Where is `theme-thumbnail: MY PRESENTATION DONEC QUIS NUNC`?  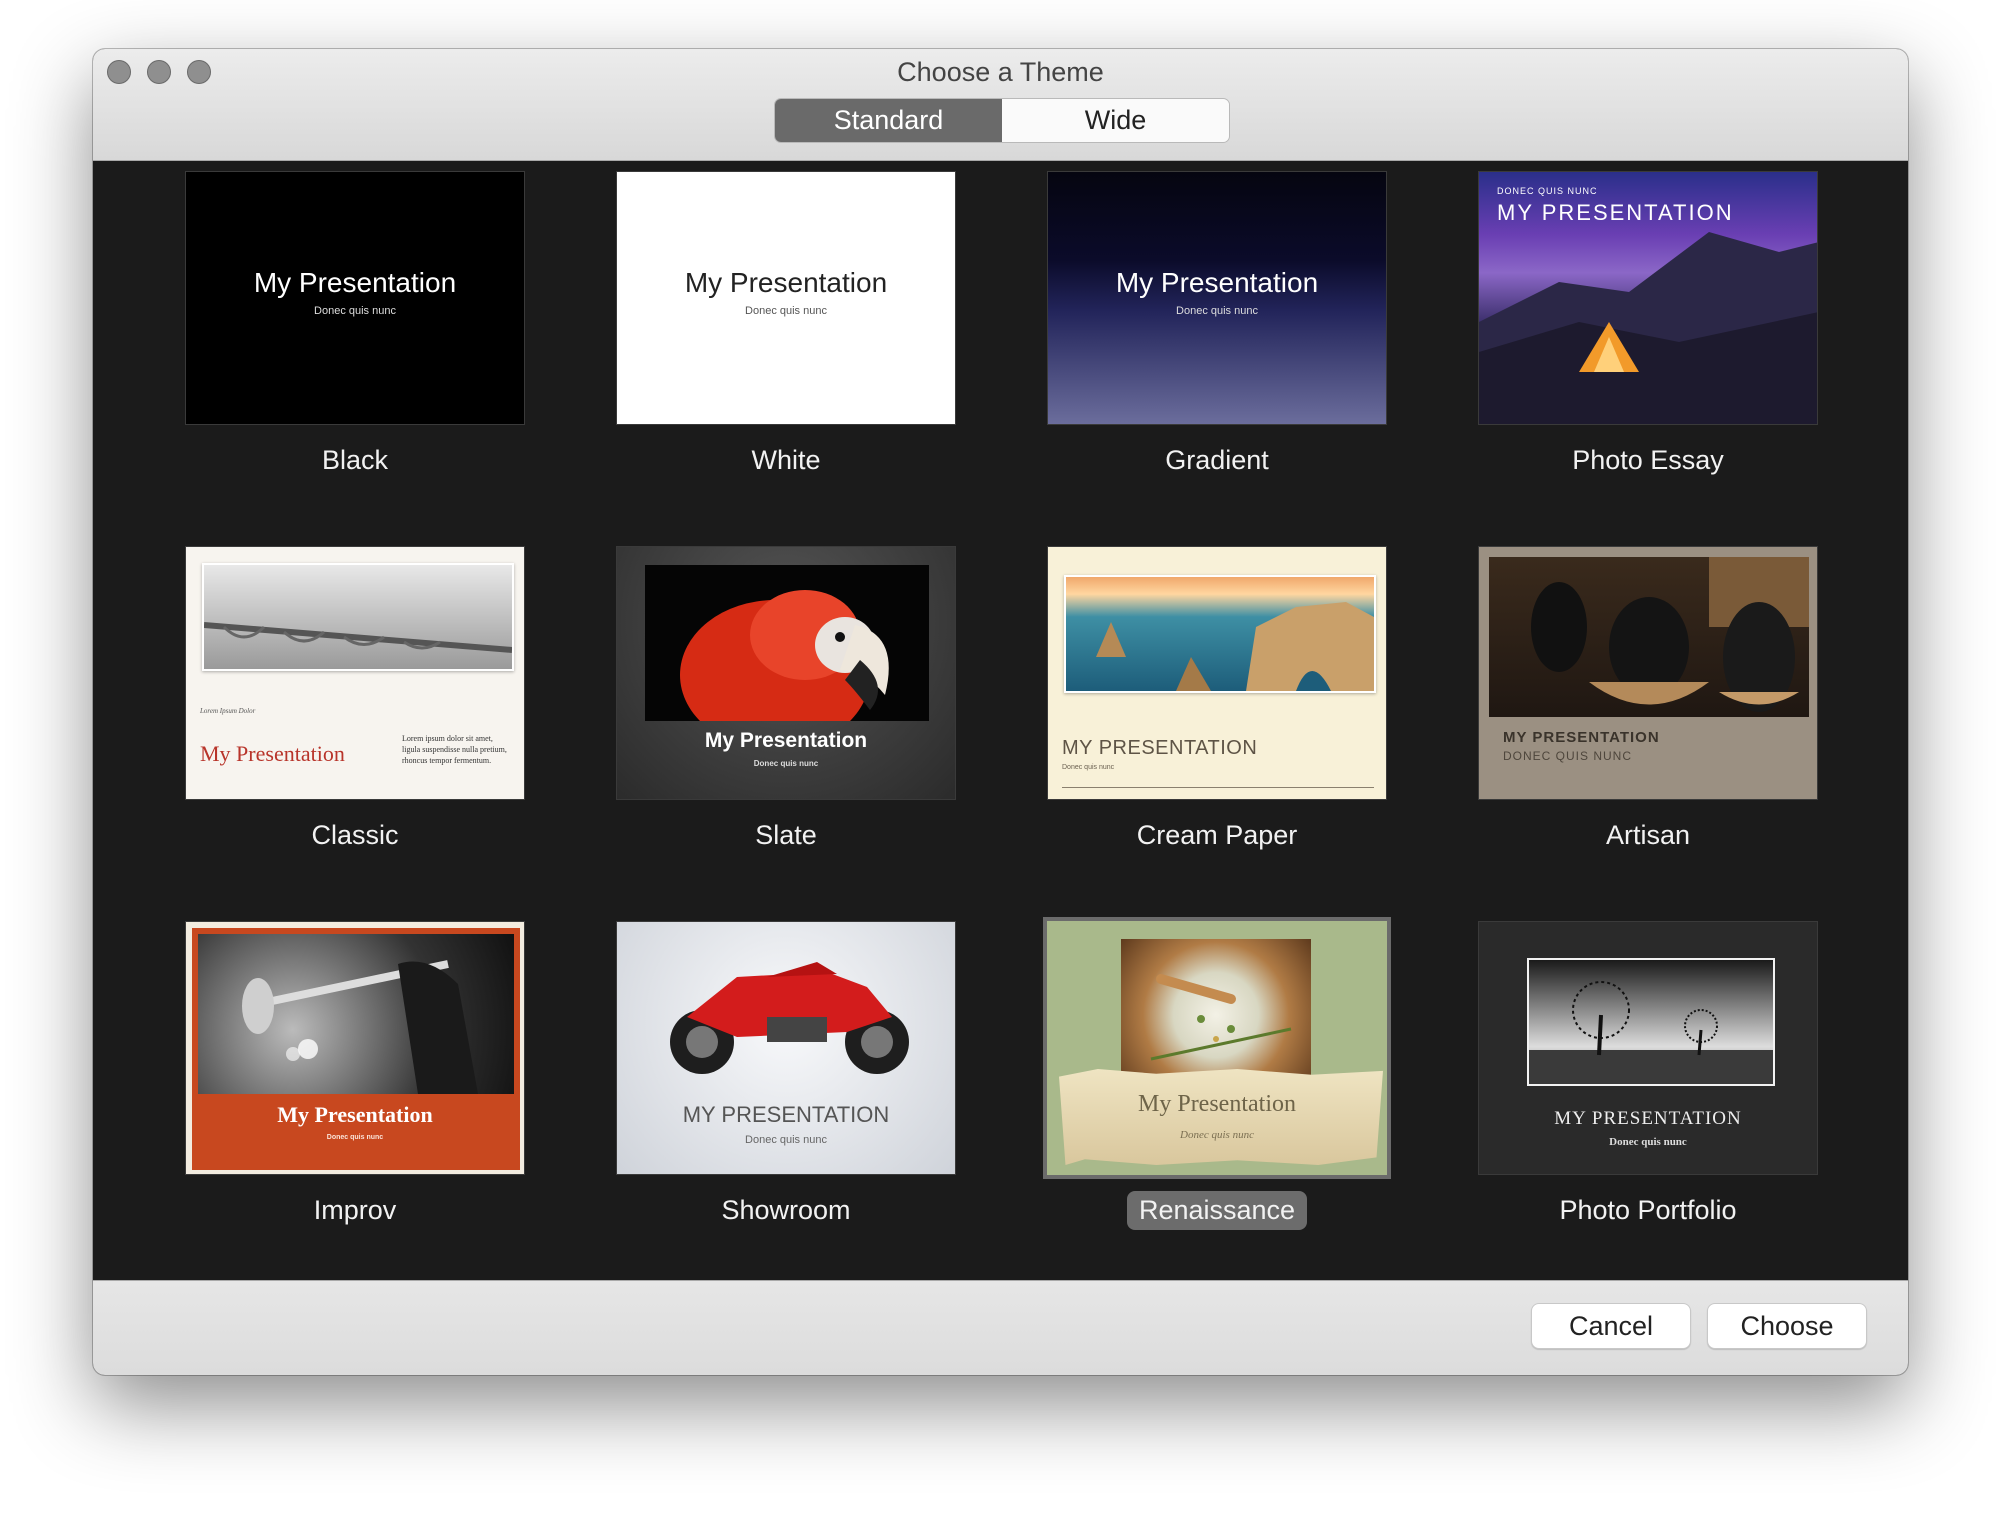
theme-thumbnail: MY PRESENTATION DONEC QUIS NUNC is located at coordinates (1648, 673).